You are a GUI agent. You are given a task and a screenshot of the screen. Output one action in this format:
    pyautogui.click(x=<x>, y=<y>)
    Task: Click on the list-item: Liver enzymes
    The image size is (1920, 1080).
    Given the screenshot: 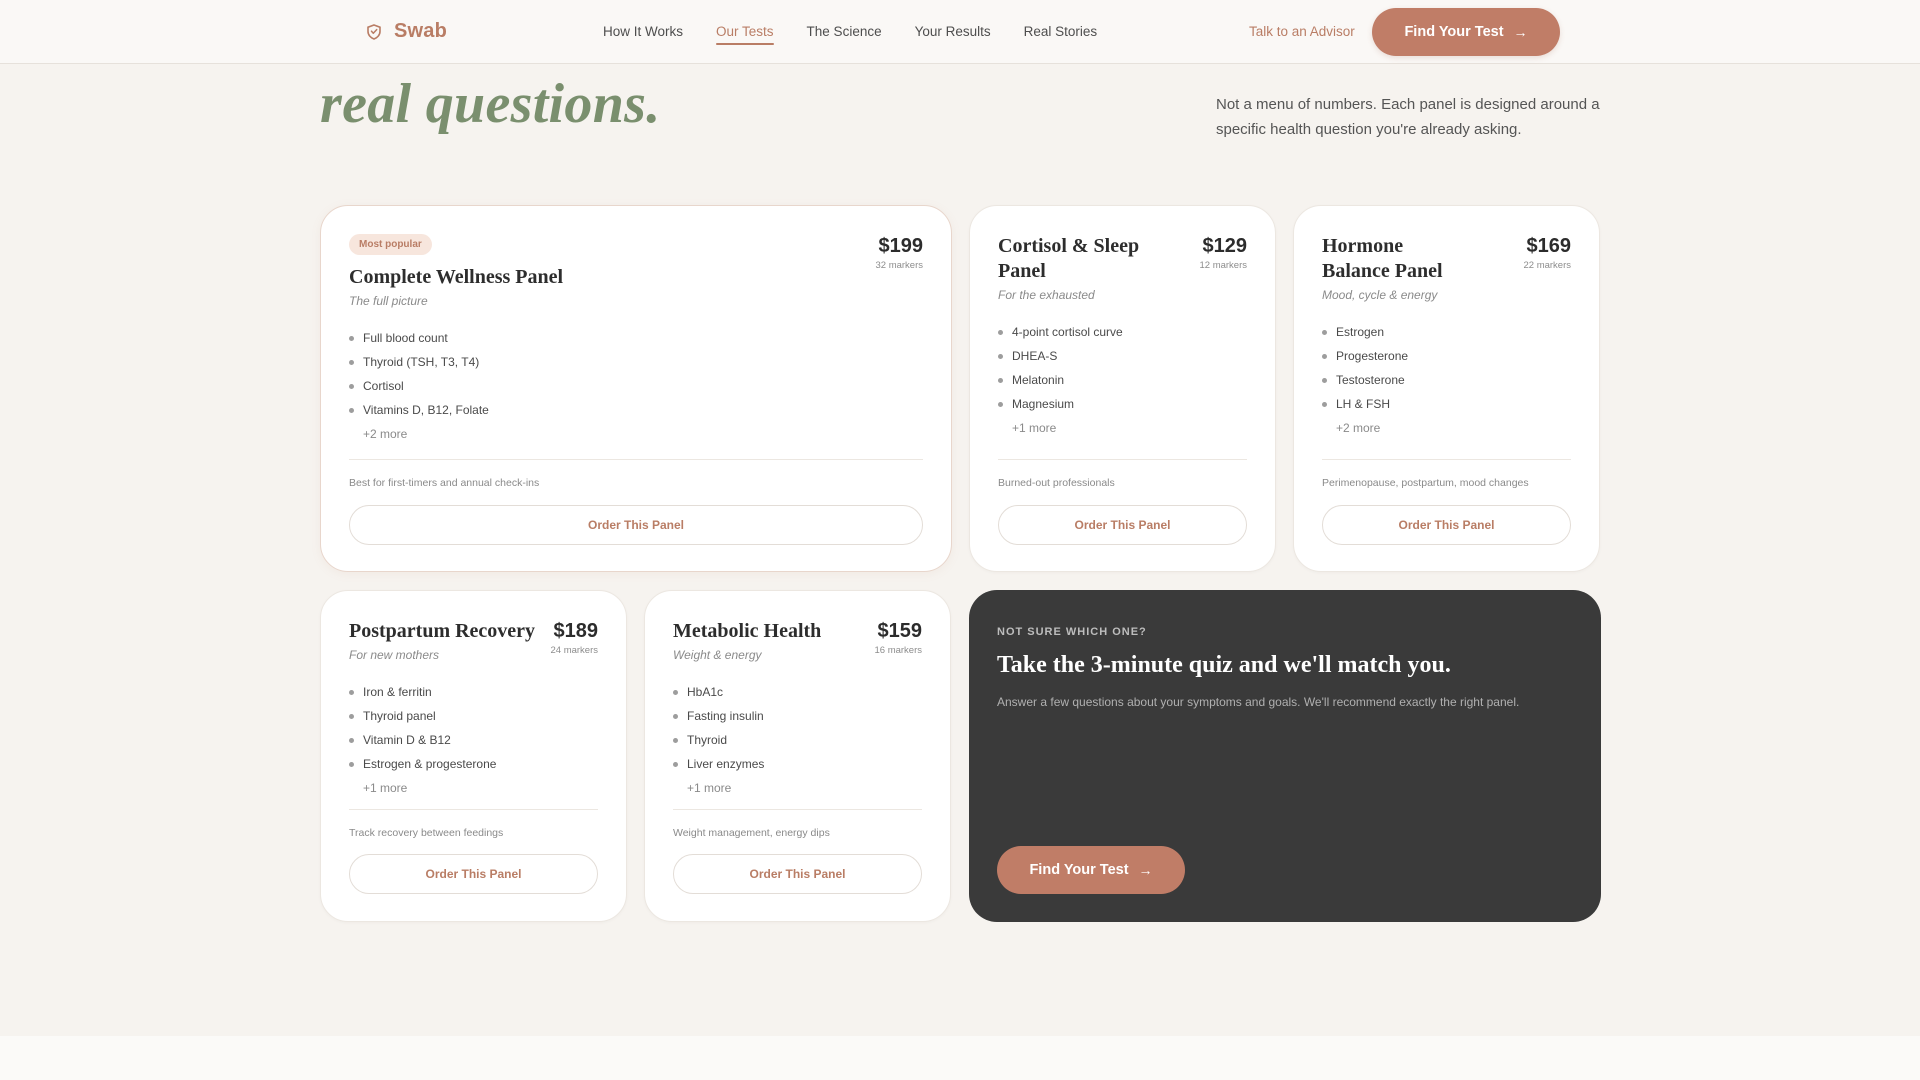 What is the action you would take?
    pyautogui.click(x=797, y=764)
    